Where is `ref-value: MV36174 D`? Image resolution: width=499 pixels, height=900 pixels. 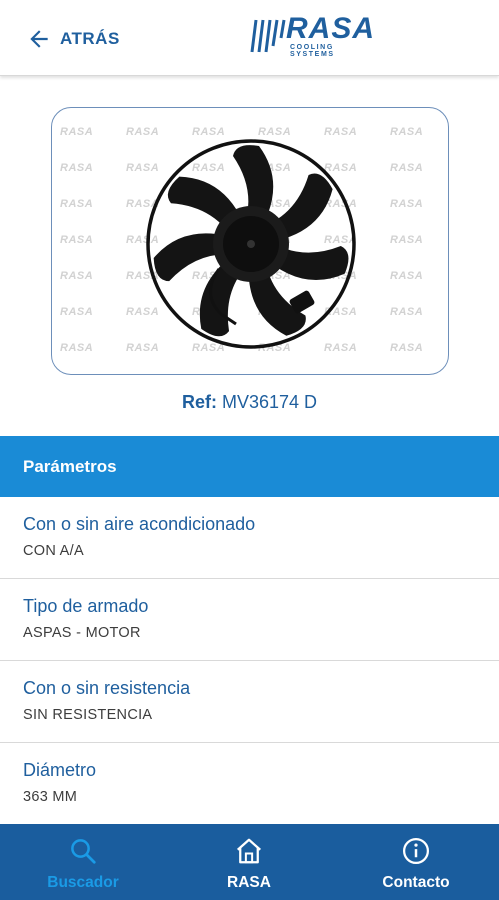 ref-value: MV36174 D is located at coordinates (269, 402).